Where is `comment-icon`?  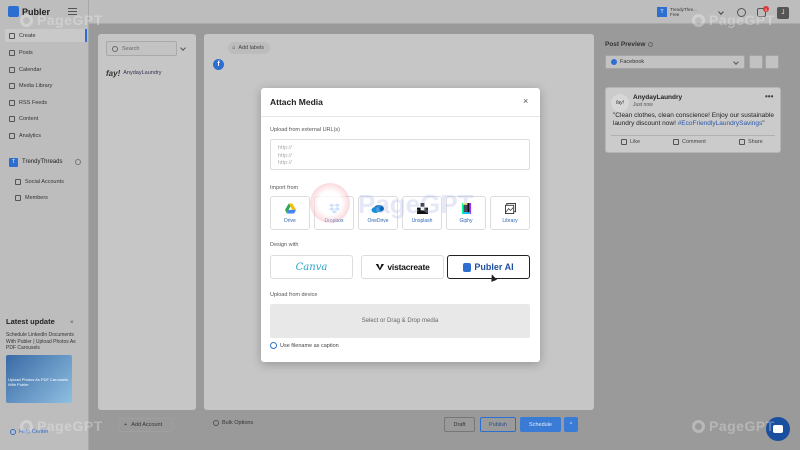 comment-icon is located at coordinates (676, 142).